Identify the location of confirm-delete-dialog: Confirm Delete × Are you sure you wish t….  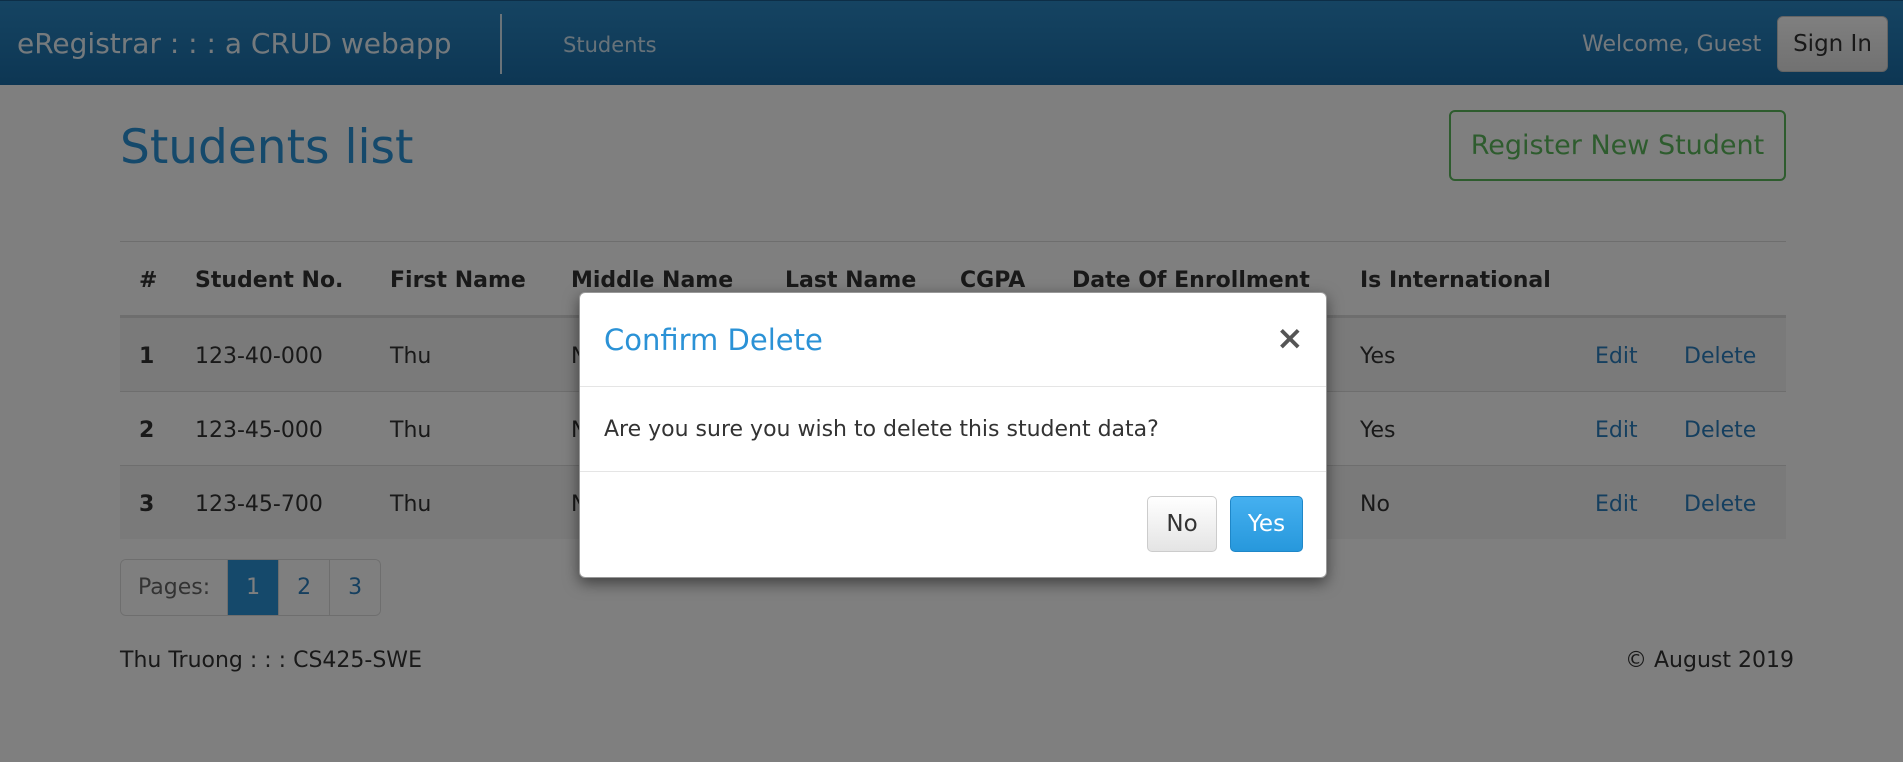
(953, 435).